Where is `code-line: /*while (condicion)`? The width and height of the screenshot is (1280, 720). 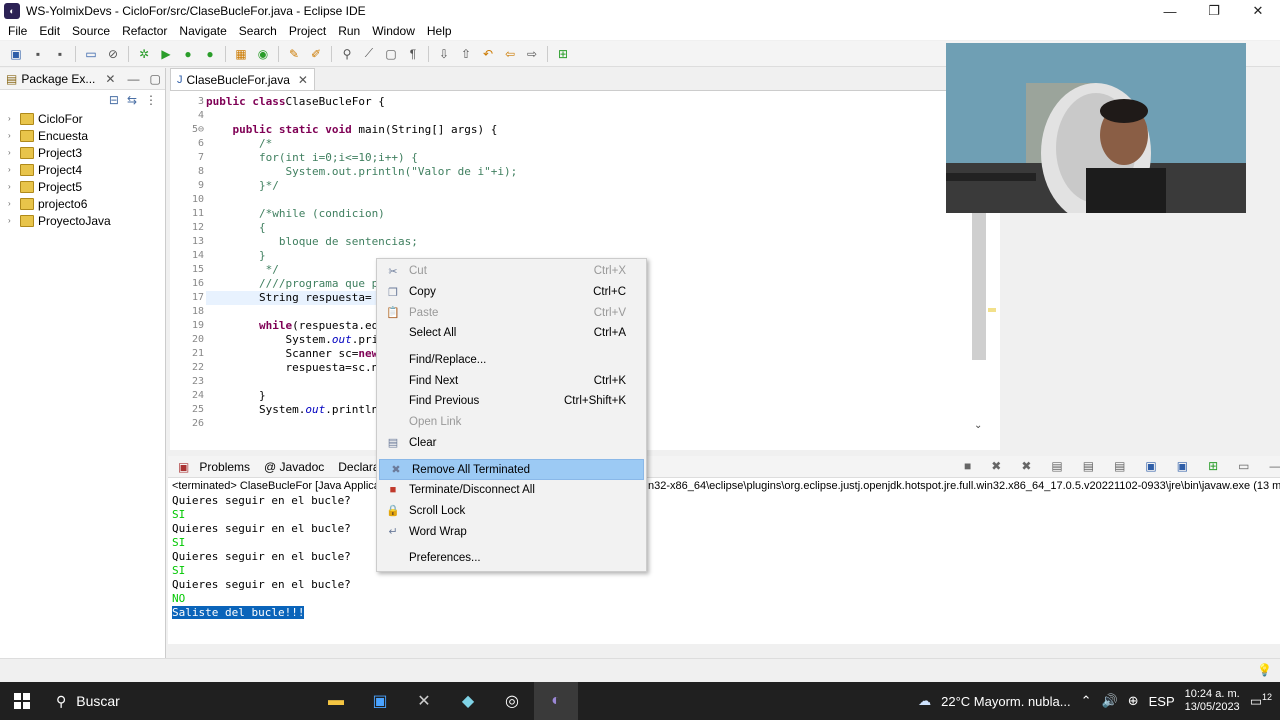
code-line: /*while (condicion) is located at coordinates (361, 214).